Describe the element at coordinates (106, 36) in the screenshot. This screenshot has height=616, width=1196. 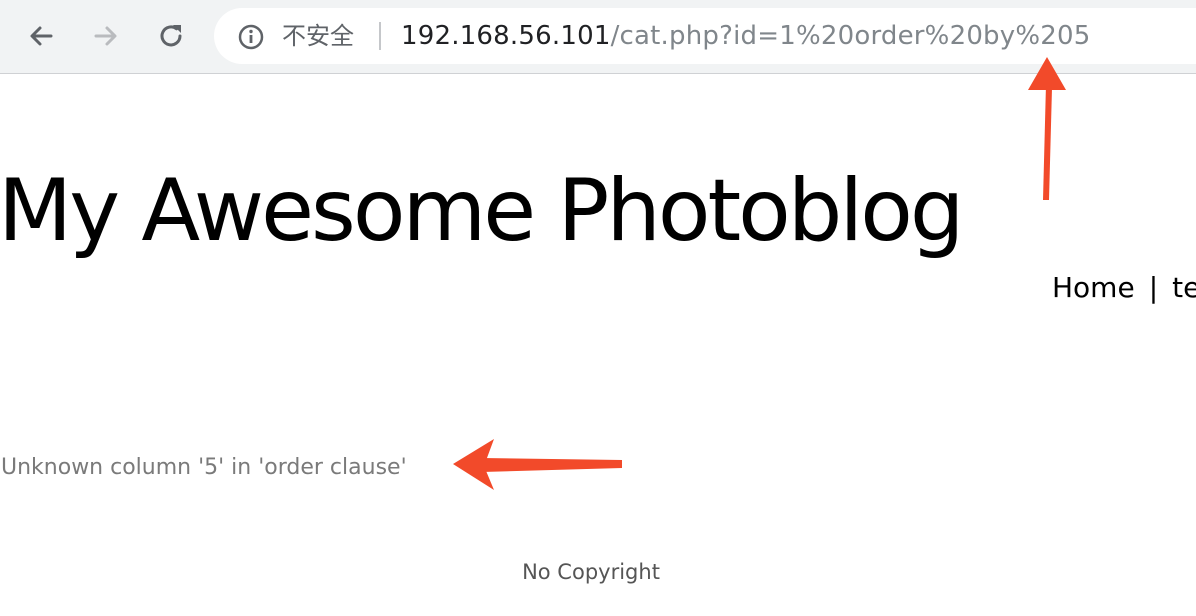
I see `forward-arrow-icon` at that location.